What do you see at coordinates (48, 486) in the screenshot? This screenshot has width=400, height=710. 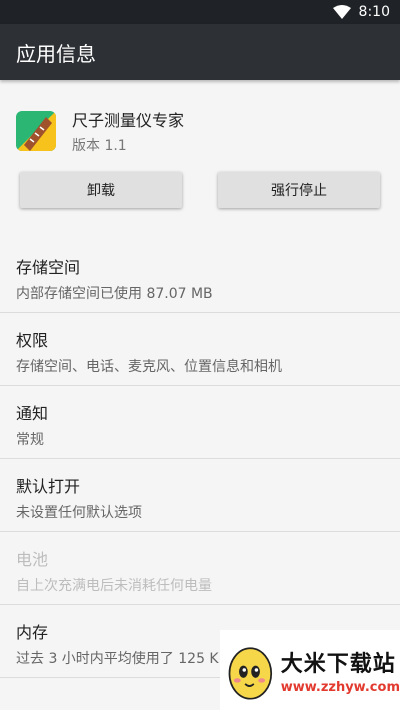 I see `item-title: 默认打开` at bounding box center [48, 486].